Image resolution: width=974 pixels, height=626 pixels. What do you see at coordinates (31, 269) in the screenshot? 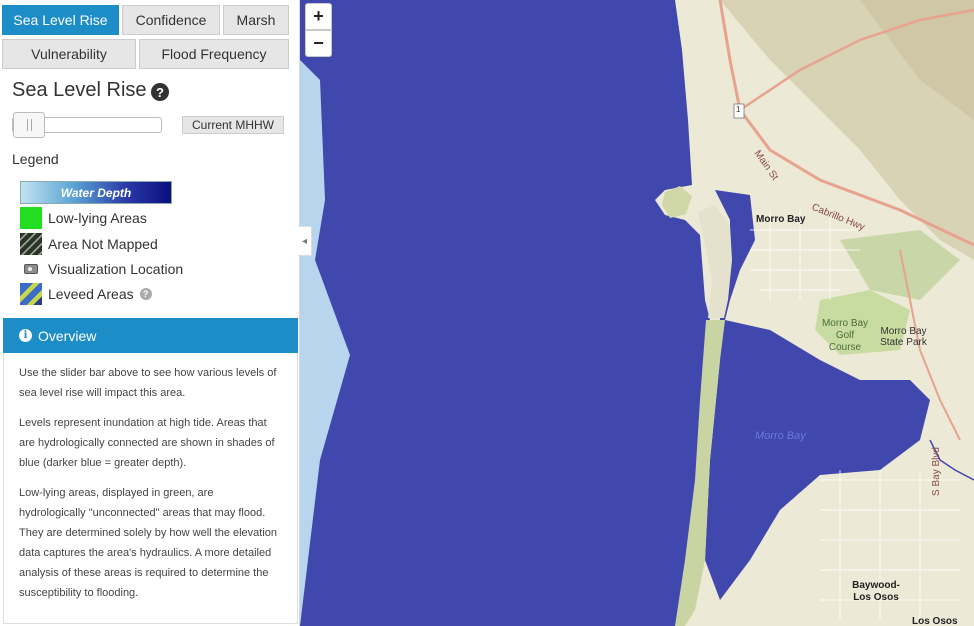
I see `camera-icon` at bounding box center [31, 269].